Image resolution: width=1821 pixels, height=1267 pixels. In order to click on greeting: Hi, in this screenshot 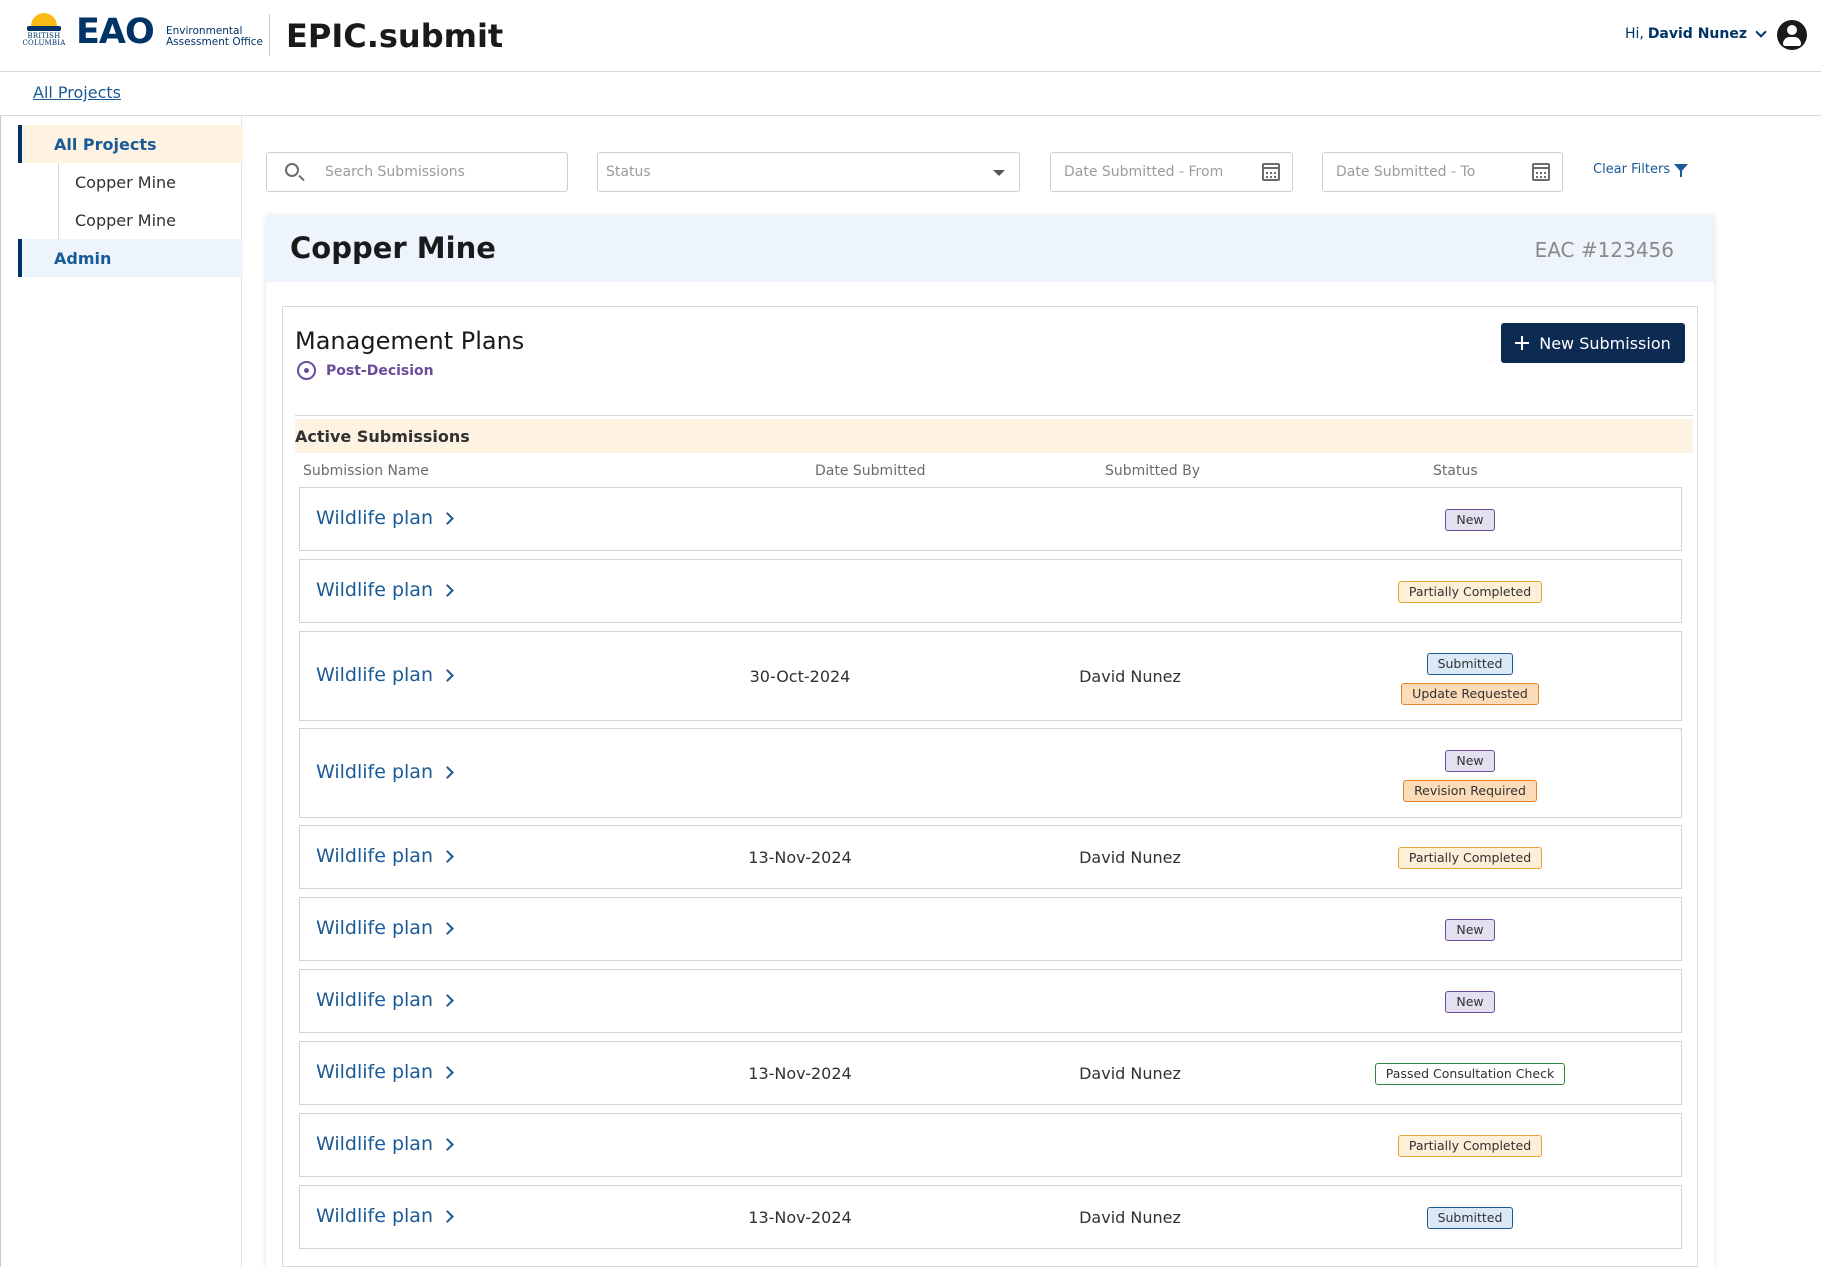, I will do `click(1634, 34)`.